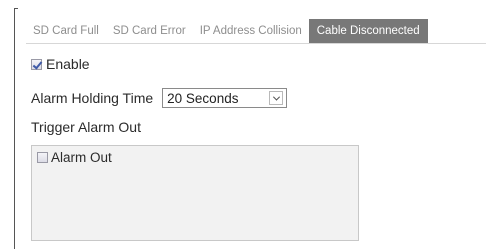 The height and width of the screenshot is (249, 497). What do you see at coordinates (68, 64) in the screenshot?
I see `enable-label: Enable` at bounding box center [68, 64].